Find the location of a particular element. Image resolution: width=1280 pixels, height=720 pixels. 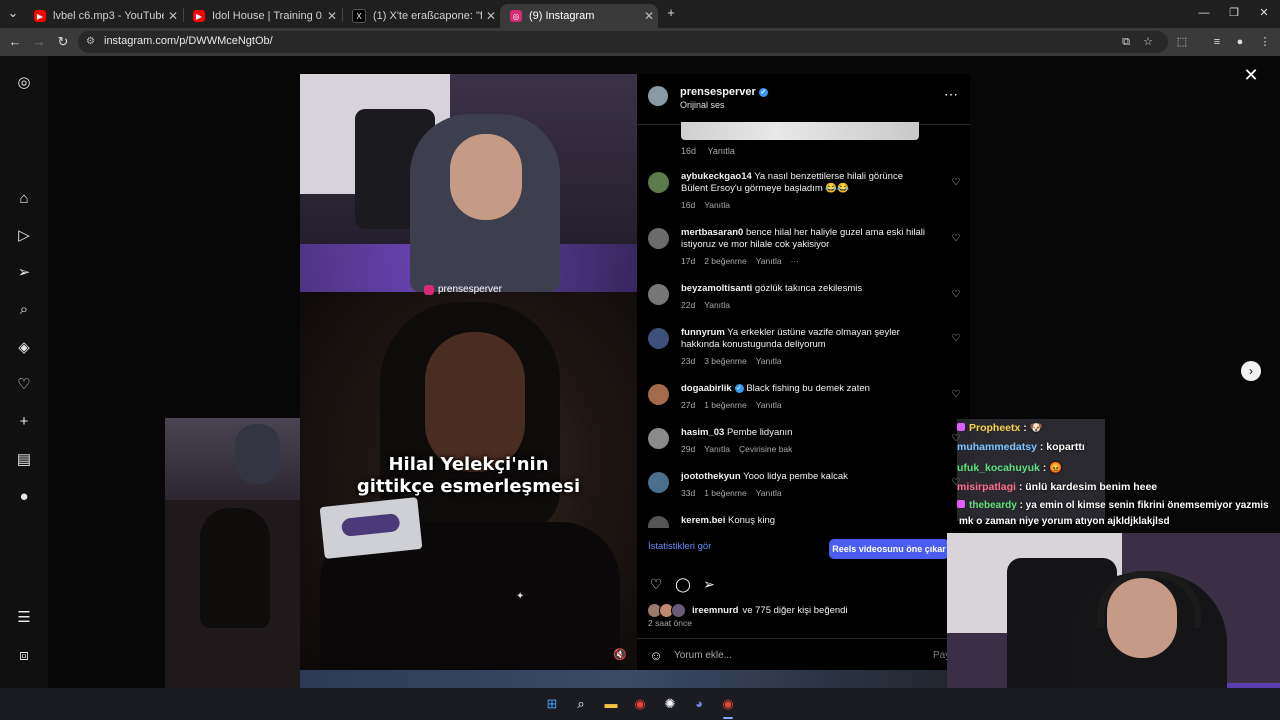

comment-bubble-icon: ◯ is located at coordinates (683, 584).